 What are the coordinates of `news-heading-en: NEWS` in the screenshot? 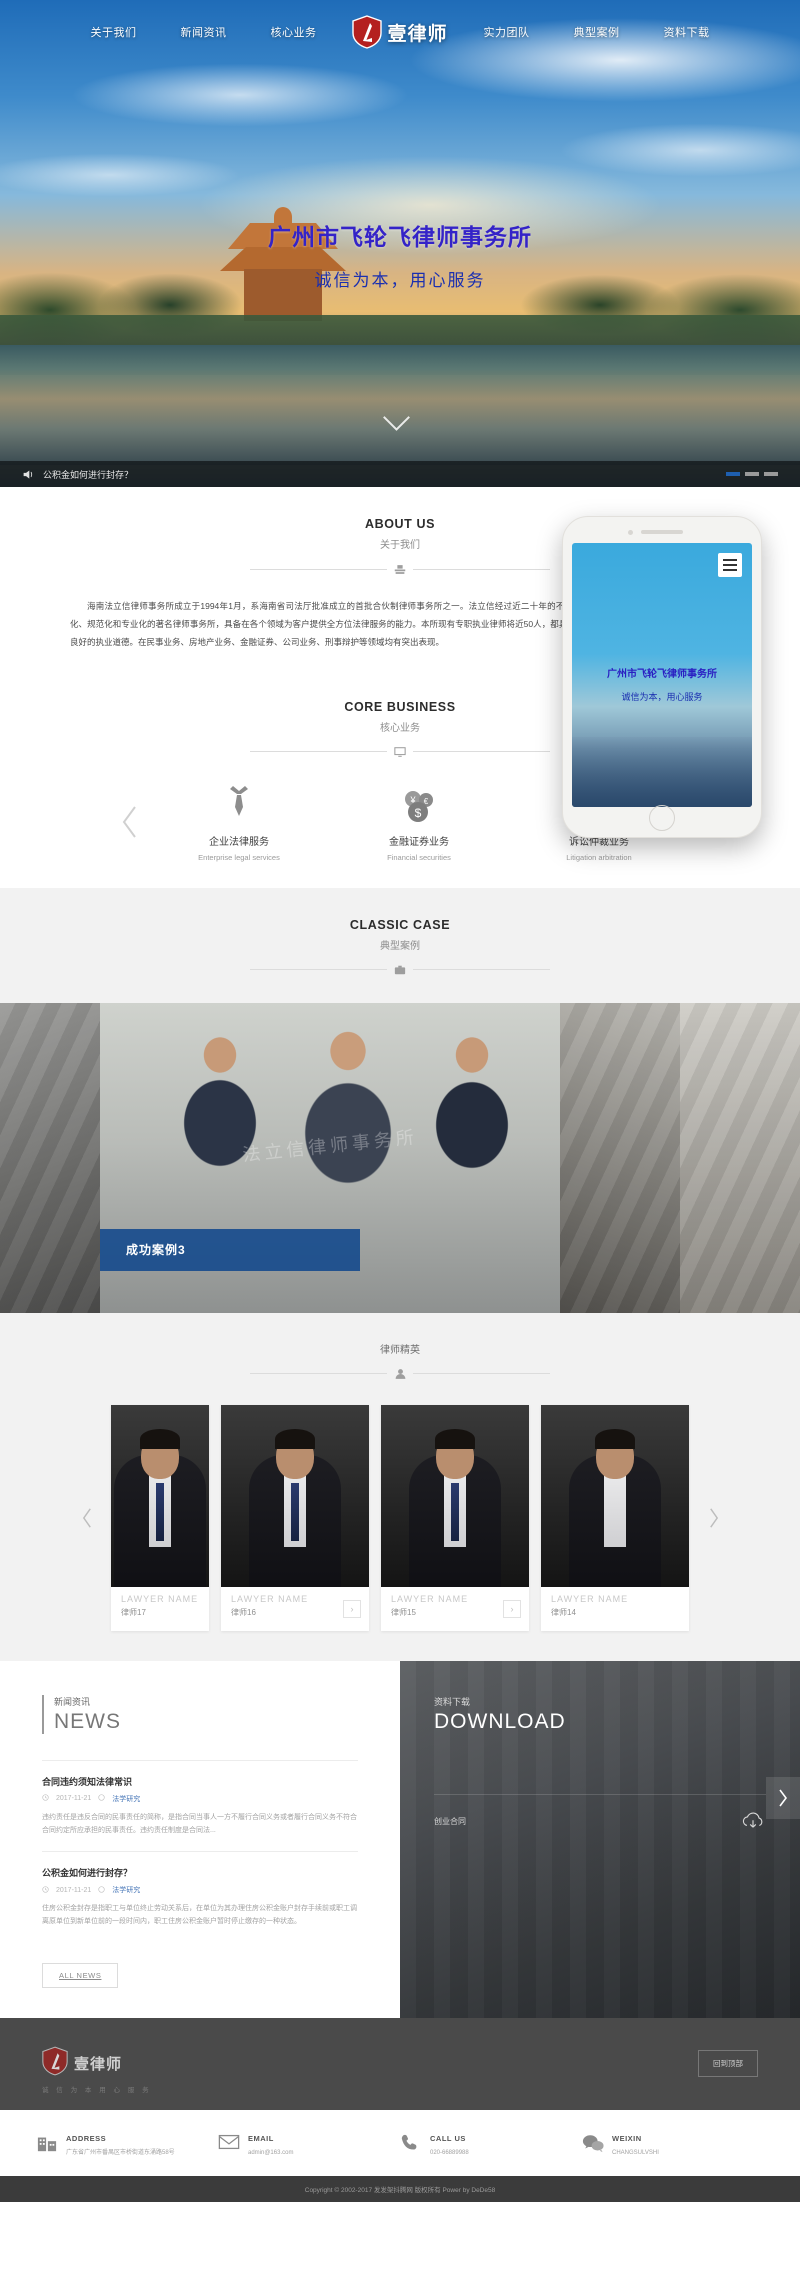 It's located at (87, 1721).